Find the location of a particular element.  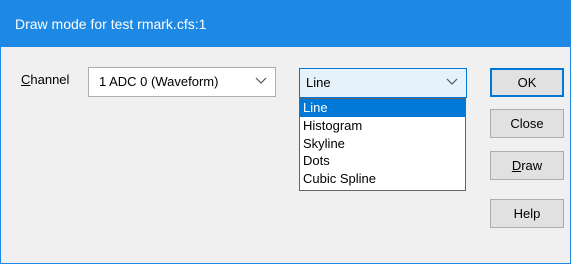

dropdown-option-skyline: Skyline is located at coordinates (382, 144).